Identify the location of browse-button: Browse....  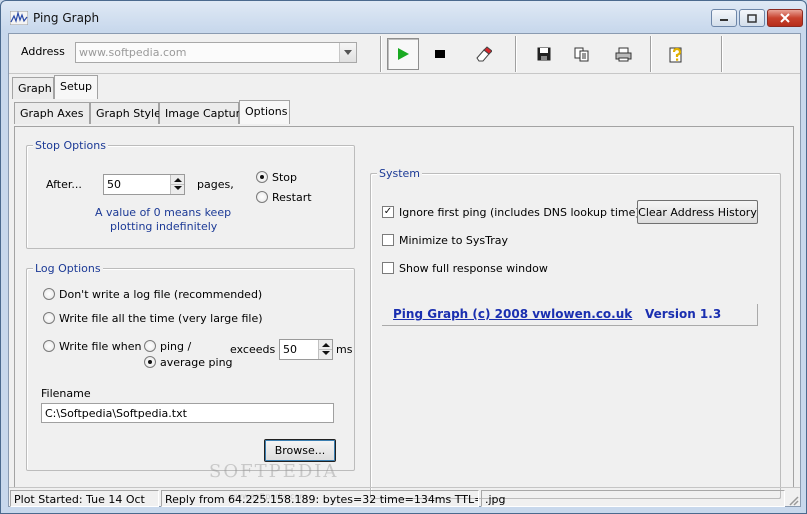
(300, 450).